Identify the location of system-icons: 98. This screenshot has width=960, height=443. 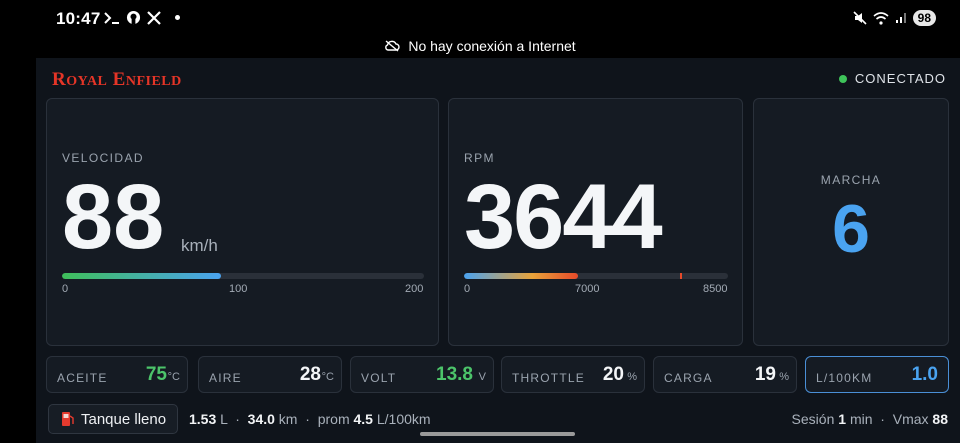
(894, 18).